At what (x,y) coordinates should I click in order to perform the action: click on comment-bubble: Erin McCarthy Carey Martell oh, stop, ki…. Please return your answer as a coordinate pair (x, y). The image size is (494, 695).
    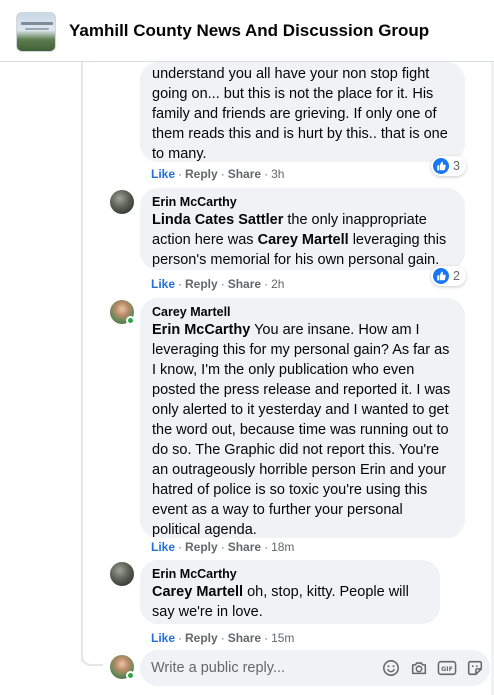
    Looking at the image, I should click on (290, 592).